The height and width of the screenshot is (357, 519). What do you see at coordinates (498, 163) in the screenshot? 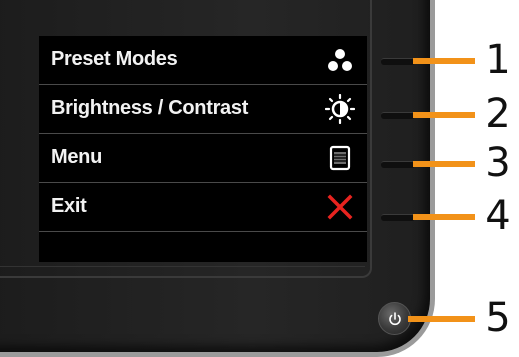
I see `callout-number-3: 3` at bounding box center [498, 163].